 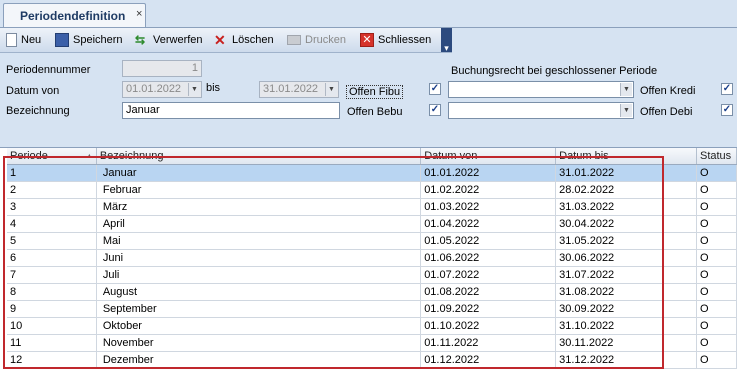 I want to click on table-cell: 11, so click(x=52, y=343).